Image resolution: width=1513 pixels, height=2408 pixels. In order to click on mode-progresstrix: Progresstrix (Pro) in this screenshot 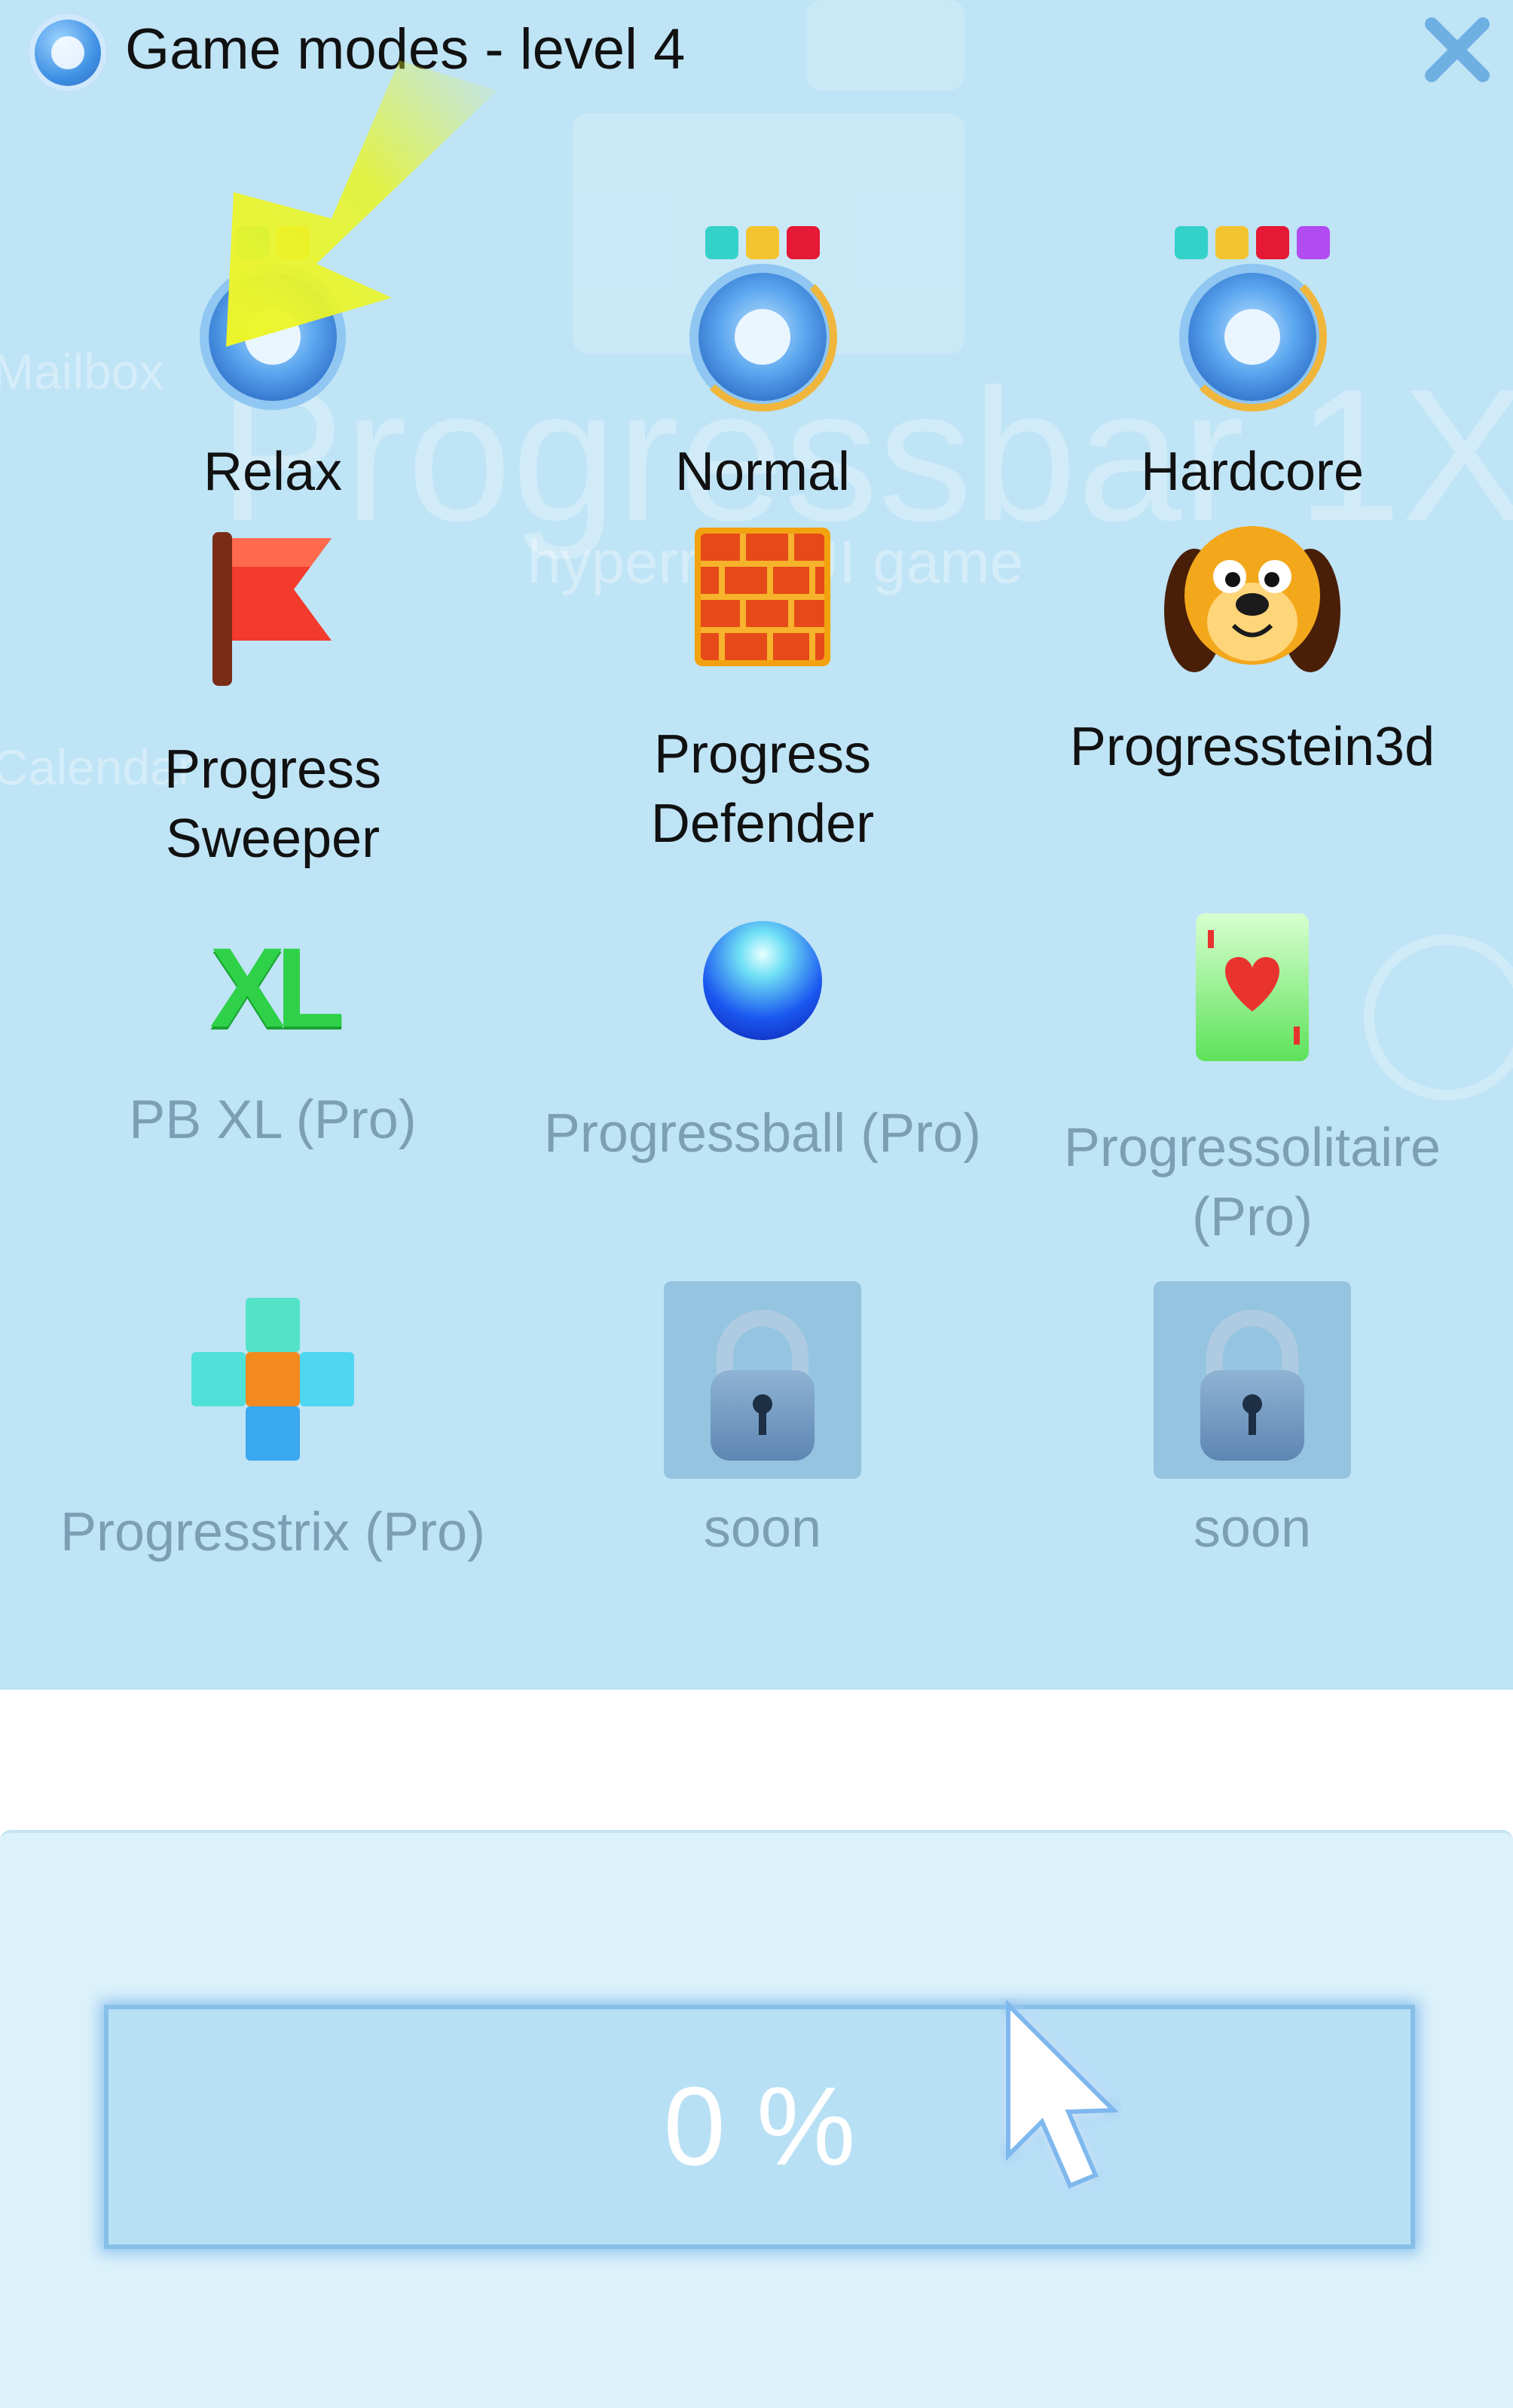, I will do `click(273, 1431)`.